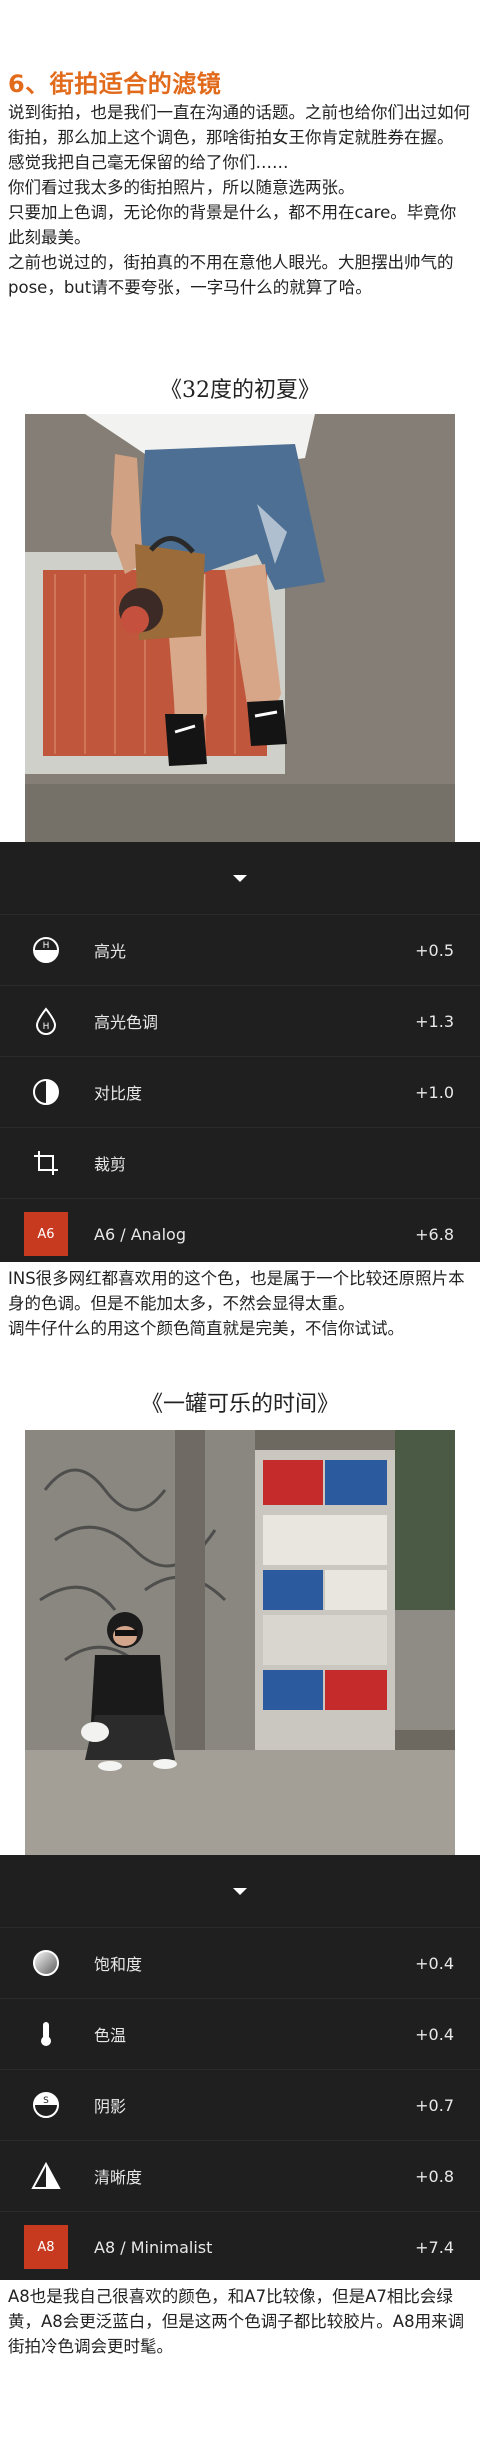 The width and height of the screenshot is (480, 2446). What do you see at coordinates (46, 1021) in the screenshot?
I see `highlight-tint-icon: H` at bounding box center [46, 1021].